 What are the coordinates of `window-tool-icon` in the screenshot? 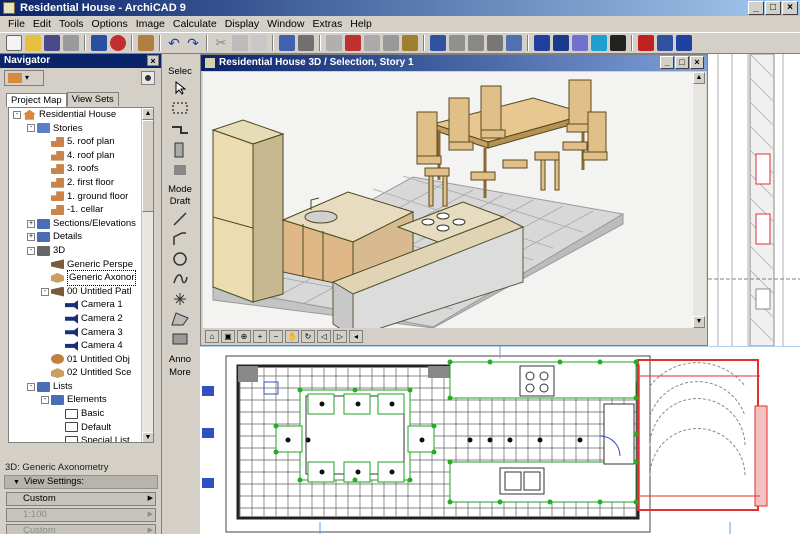 It's located at (180, 170).